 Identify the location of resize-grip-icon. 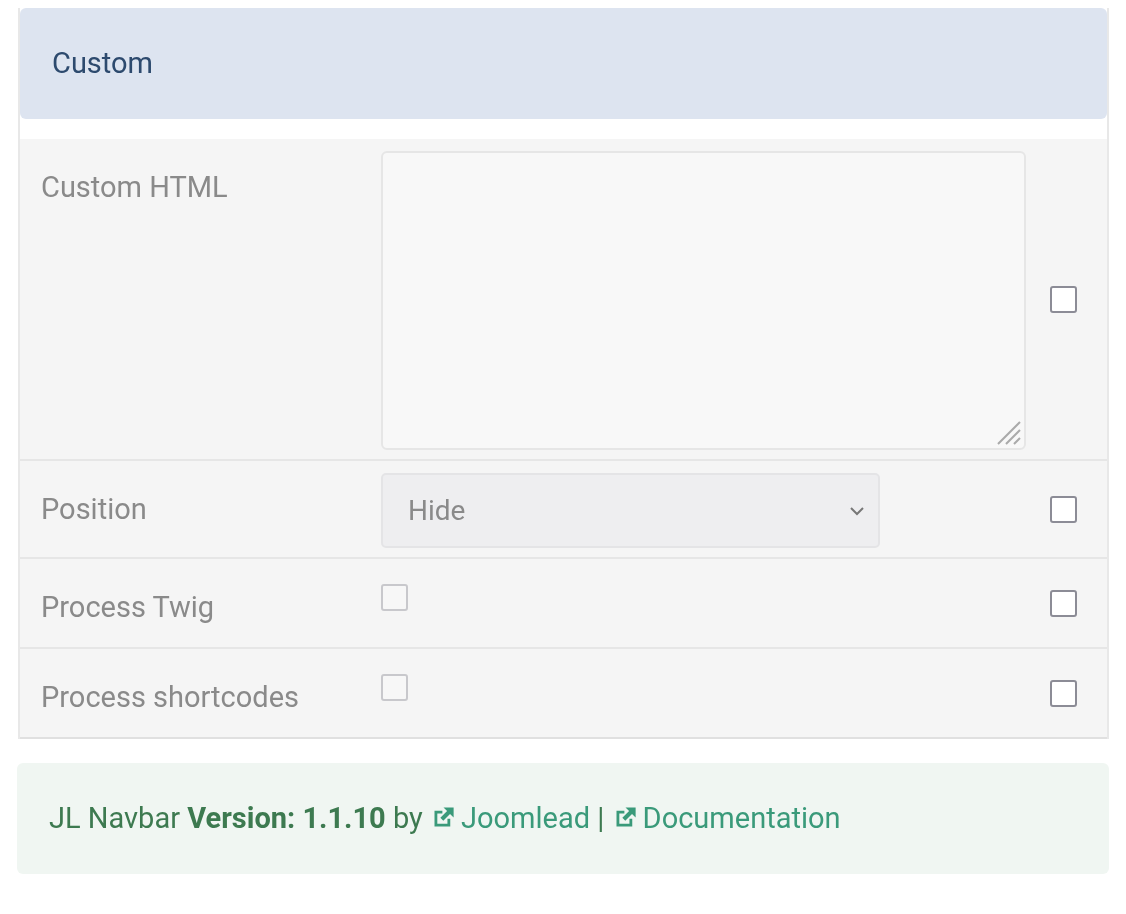
(1009, 433).